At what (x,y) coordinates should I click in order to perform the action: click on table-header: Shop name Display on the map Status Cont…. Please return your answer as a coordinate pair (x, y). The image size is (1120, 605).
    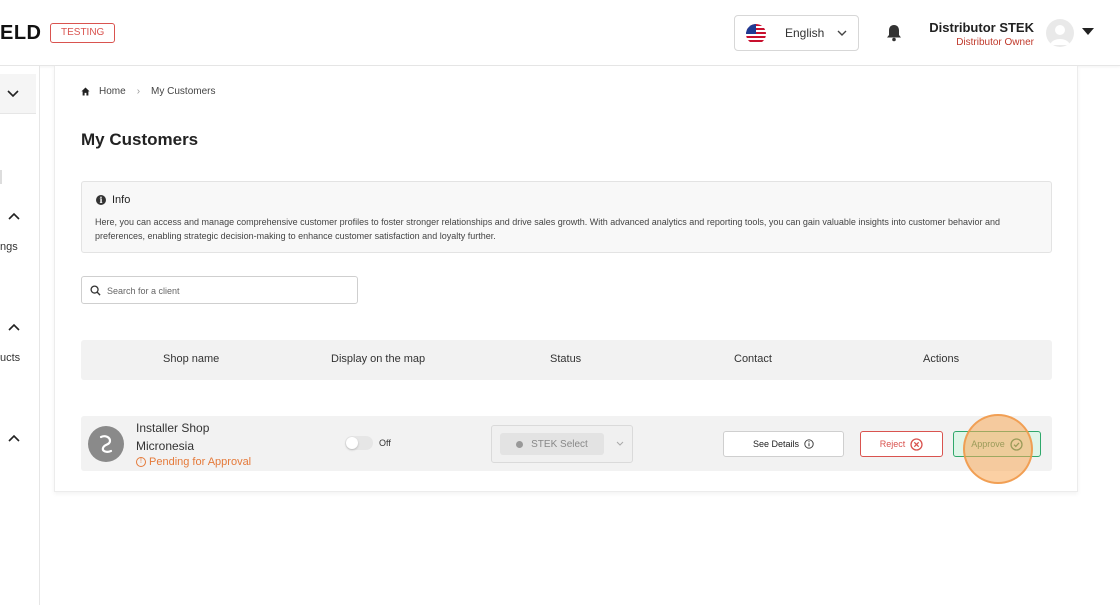
    Looking at the image, I should click on (566, 360).